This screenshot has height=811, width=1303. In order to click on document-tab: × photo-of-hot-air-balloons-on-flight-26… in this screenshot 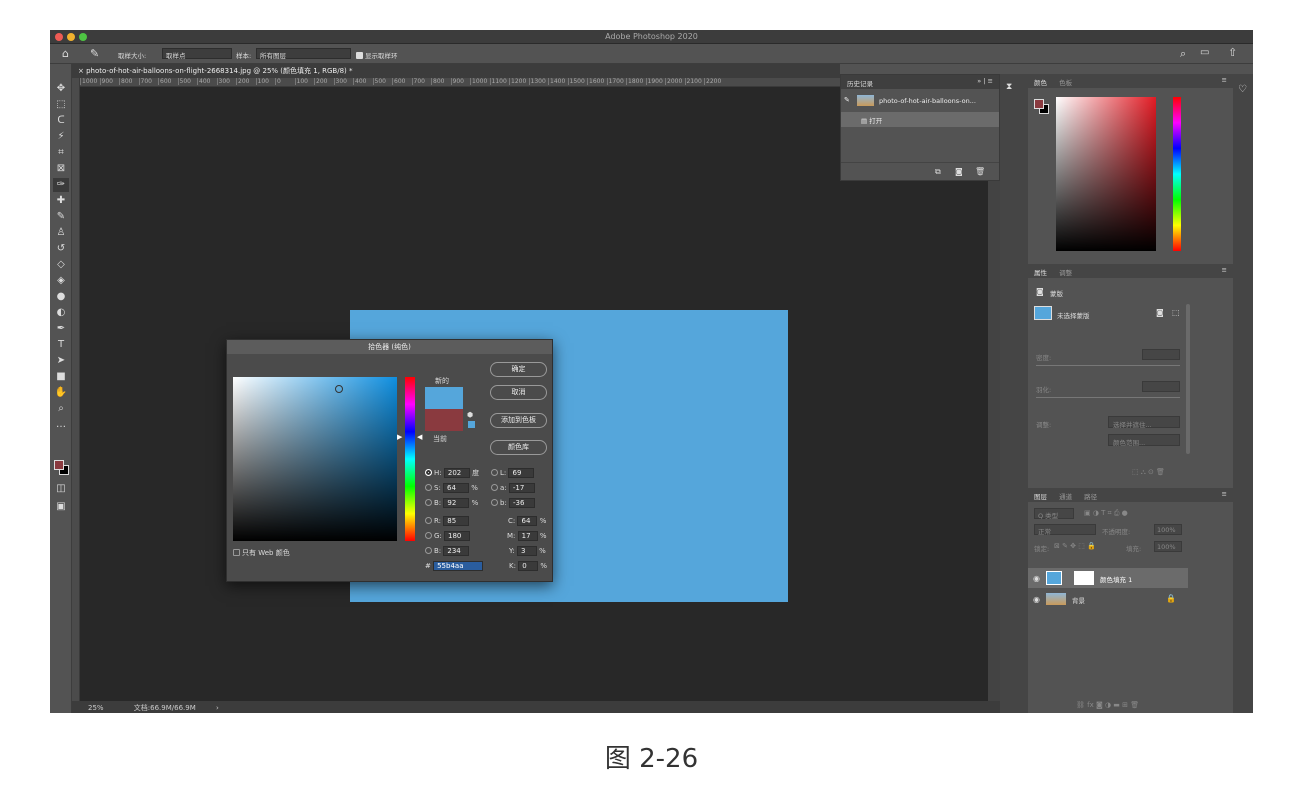, I will do `click(456, 71)`.